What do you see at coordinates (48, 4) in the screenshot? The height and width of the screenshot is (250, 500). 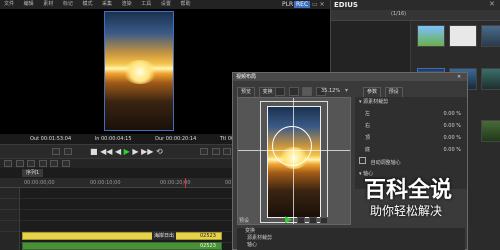 I see `menu-clip: 素材` at bounding box center [48, 4].